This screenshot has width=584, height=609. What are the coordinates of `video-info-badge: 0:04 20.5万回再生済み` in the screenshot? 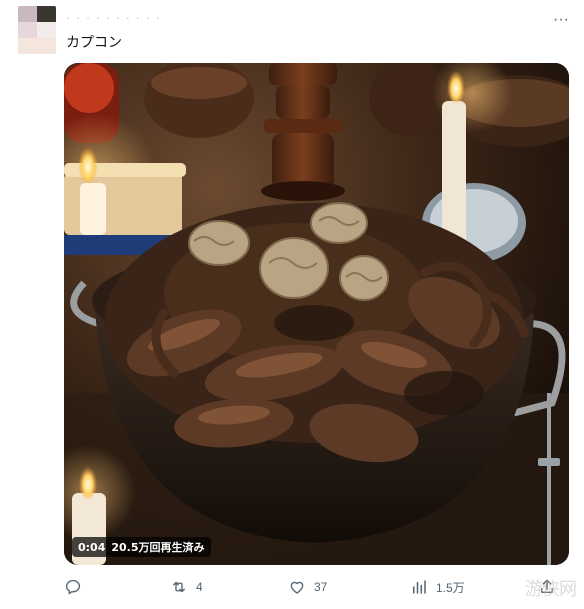 It's located at (141, 547).